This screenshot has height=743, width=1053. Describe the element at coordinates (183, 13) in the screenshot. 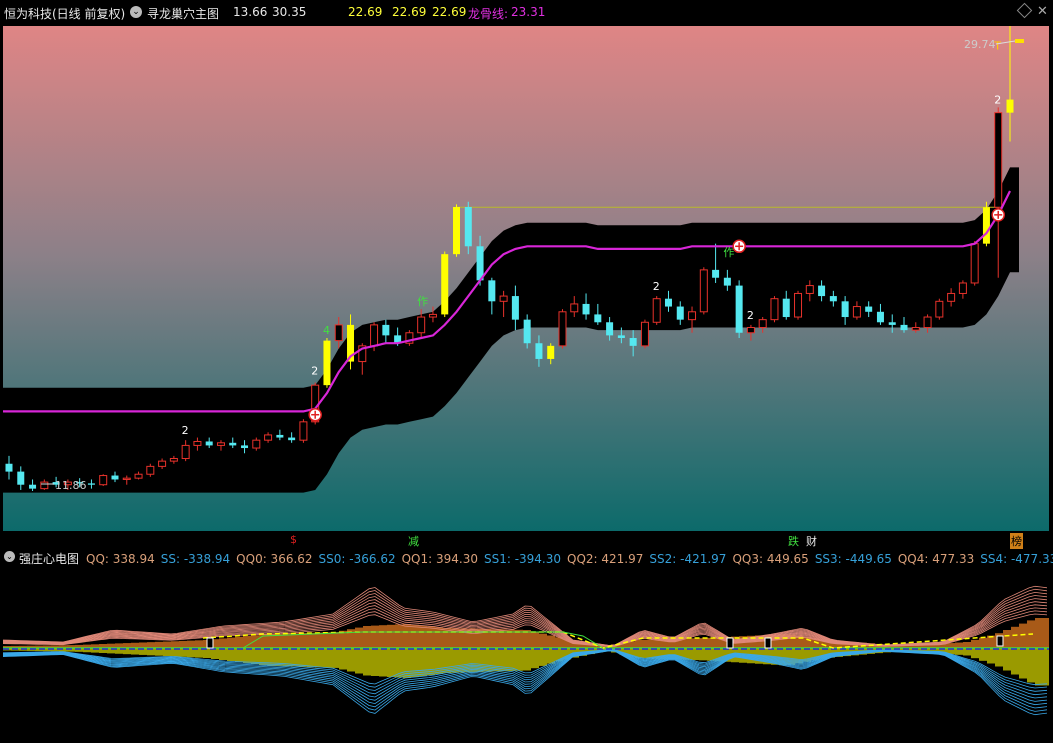

I see `indicator-name: 寻龙巢穴主图` at that location.